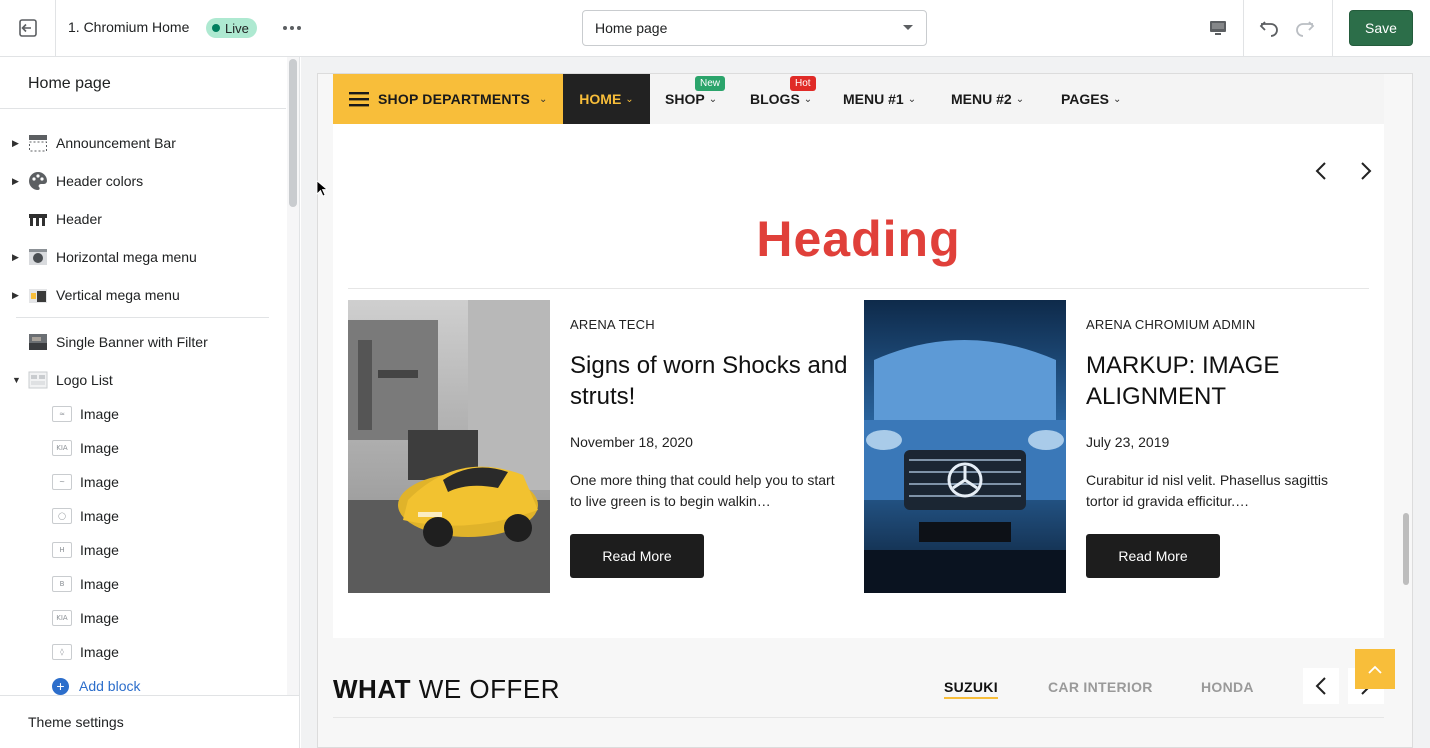 The image size is (1430, 748). Describe the element at coordinates (1226, 381) in the screenshot. I see `post-title: MARKUP: IMAGE ALIGNMENT` at that location.